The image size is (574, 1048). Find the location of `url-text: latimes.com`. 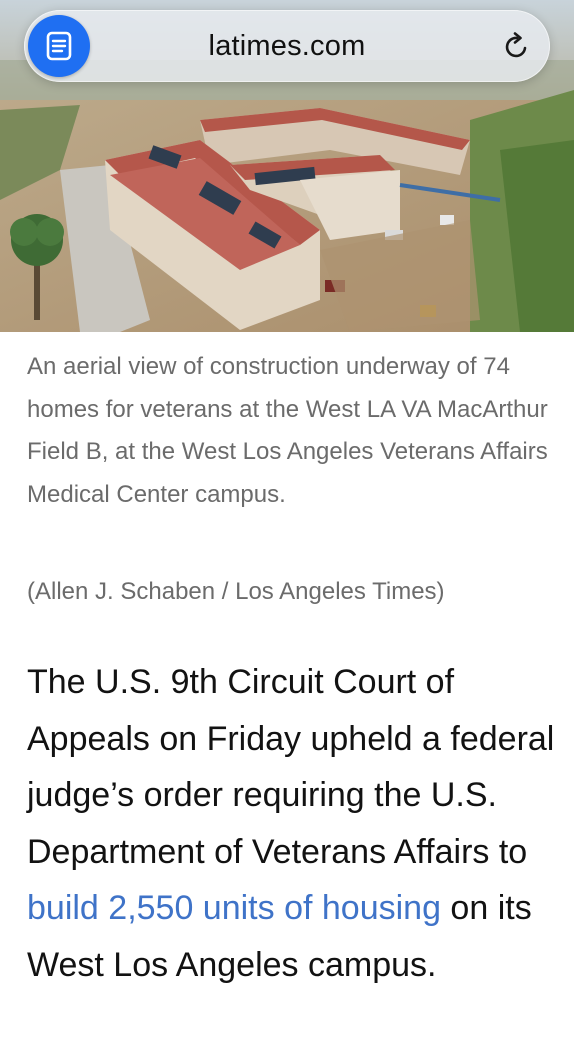

url-text: latimes.com is located at coordinates (287, 46).